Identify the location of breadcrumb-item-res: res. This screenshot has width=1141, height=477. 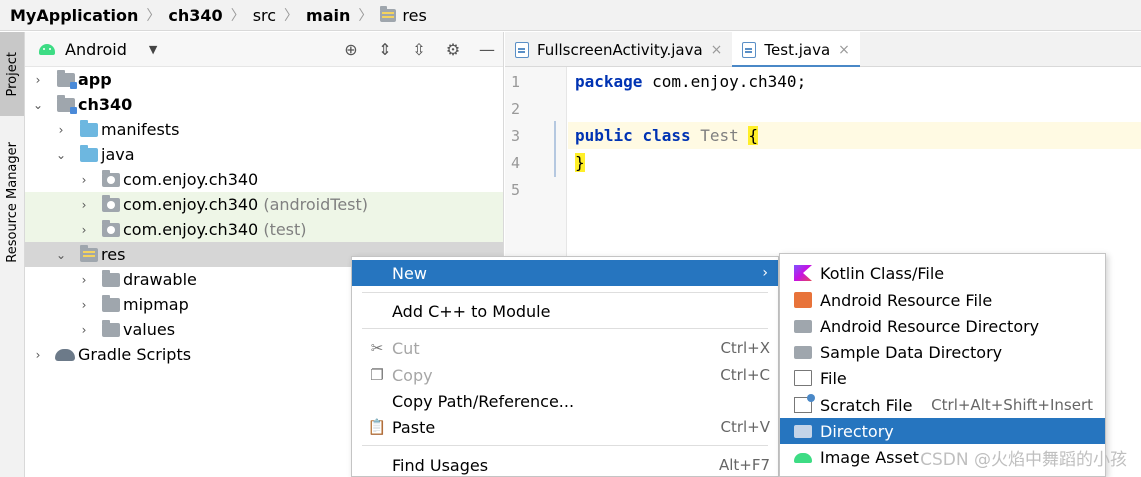
(403, 15).